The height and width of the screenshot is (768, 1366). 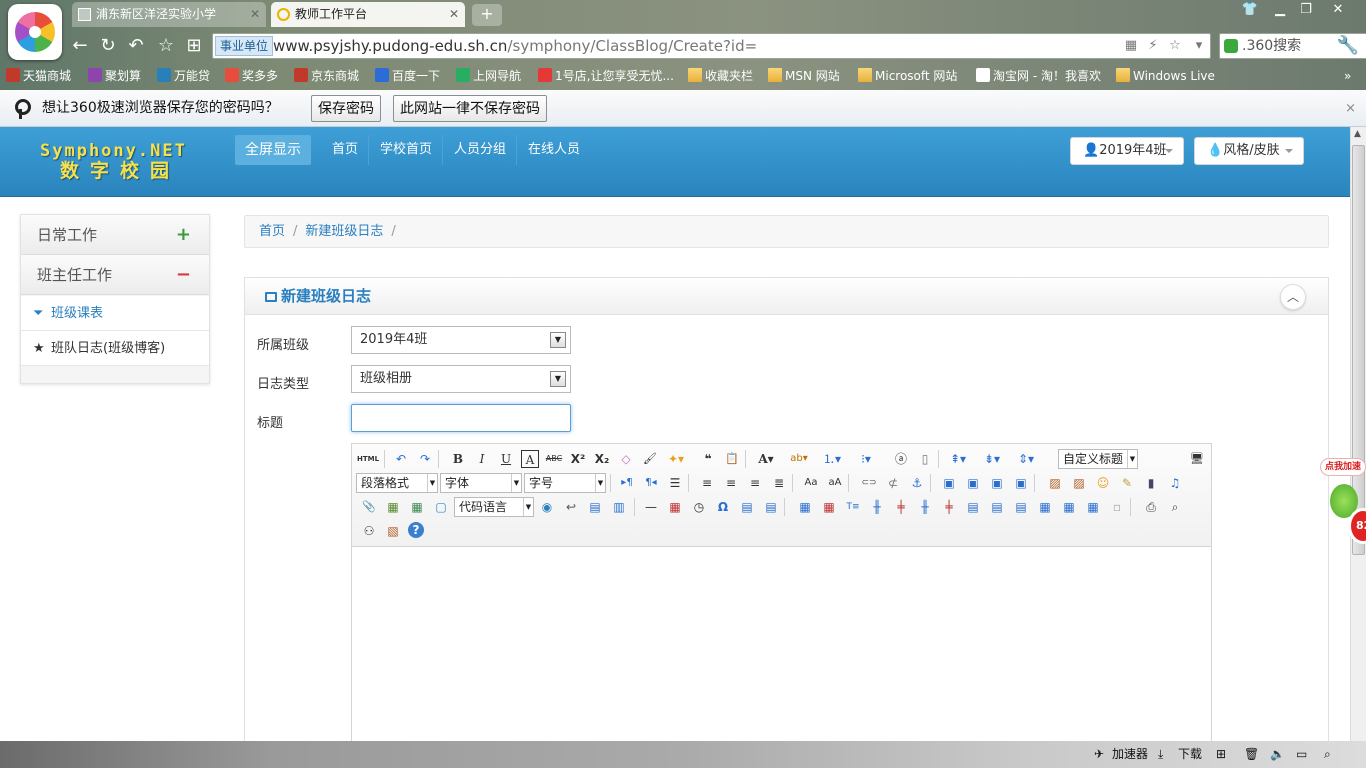 I want to click on refresh-icon: ↻, so click(x=108, y=46).